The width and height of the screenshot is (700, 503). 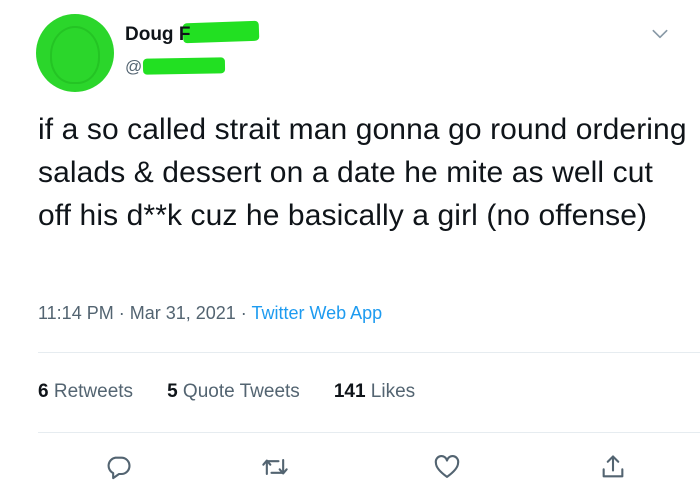 I want to click on retweets-stat: 6 Retweets, so click(x=85, y=392).